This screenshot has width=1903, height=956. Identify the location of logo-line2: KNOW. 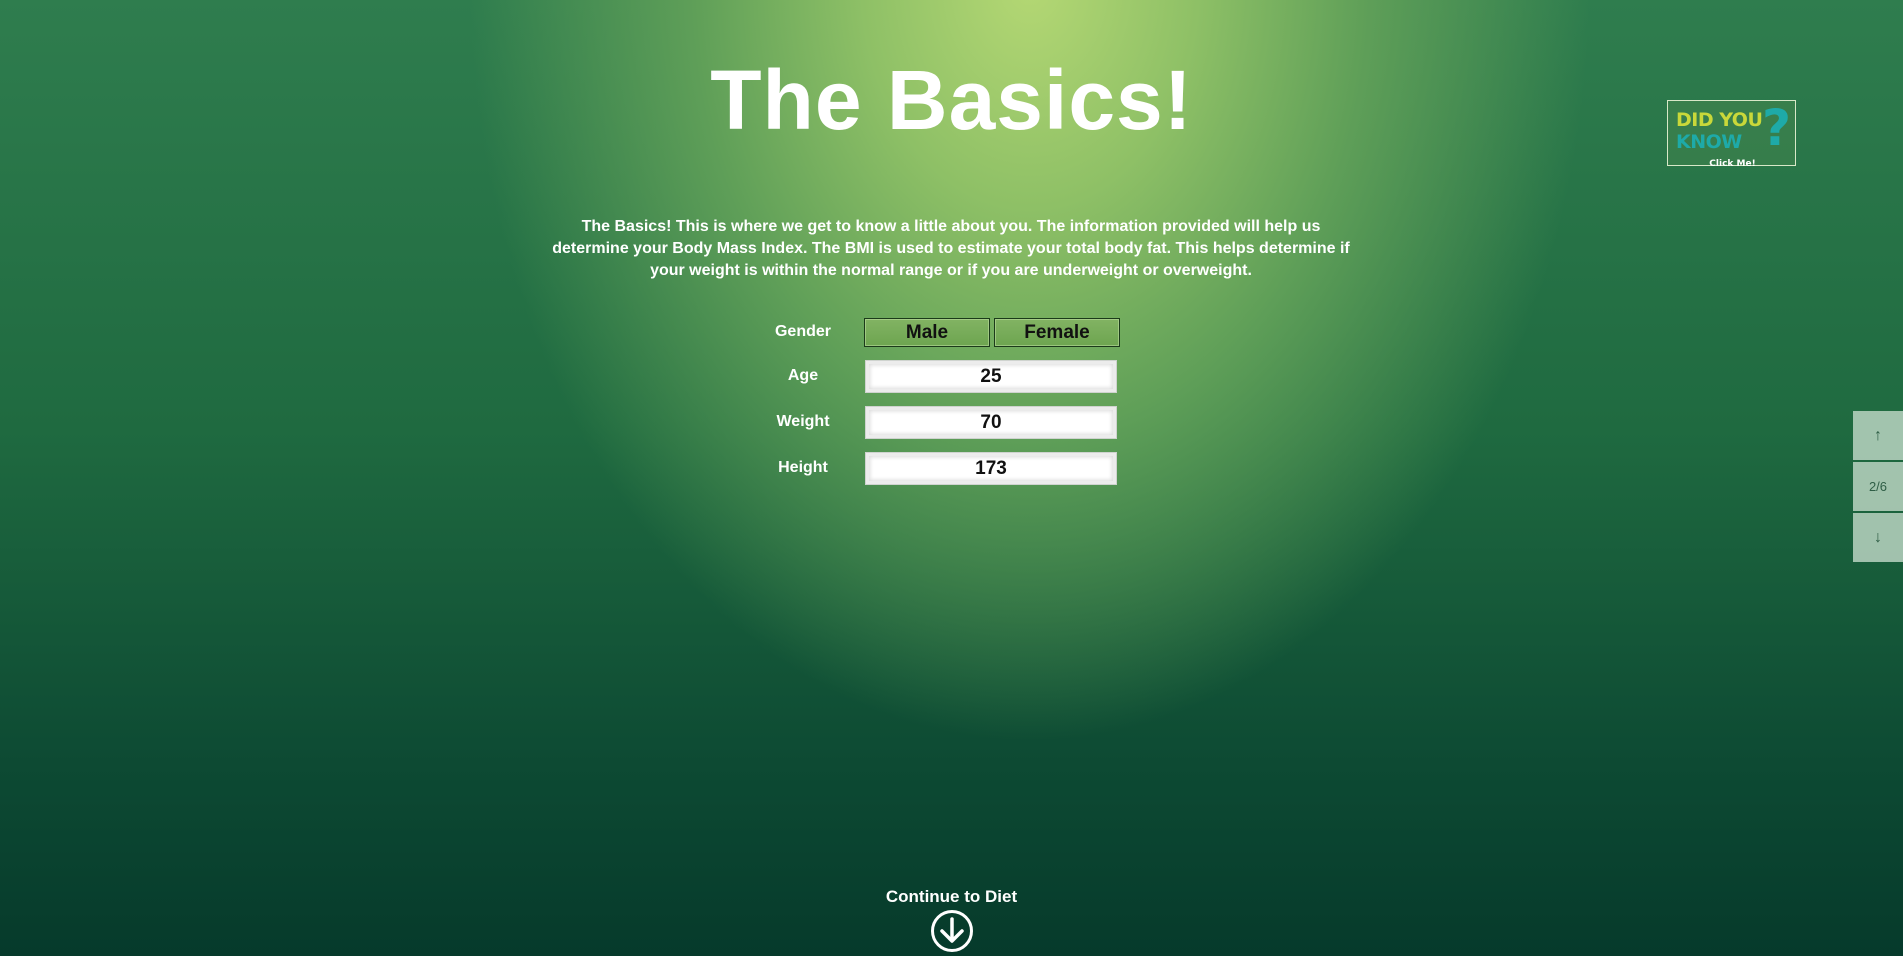
(1709, 142).